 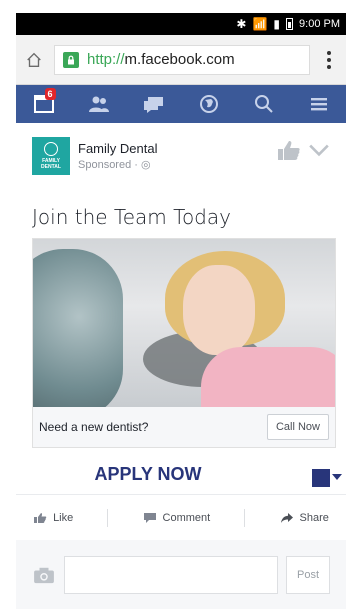 What do you see at coordinates (319, 104) in the screenshot?
I see `nav-menu-icon` at bounding box center [319, 104].